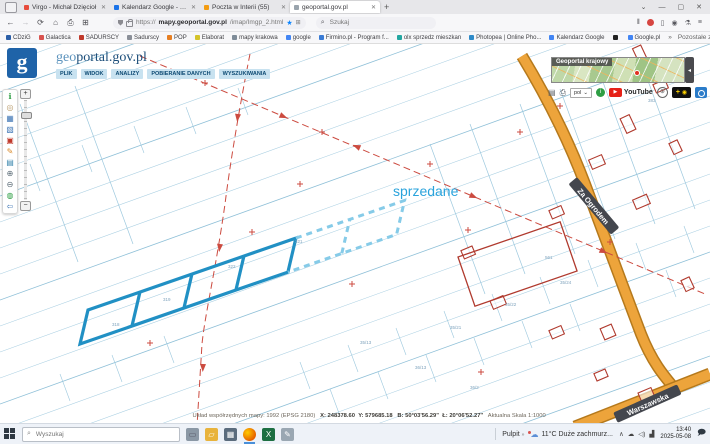 This screenshot has height=444, width=710. I want to click on overview-map: Geoportal krajowy, so click(618, 70).